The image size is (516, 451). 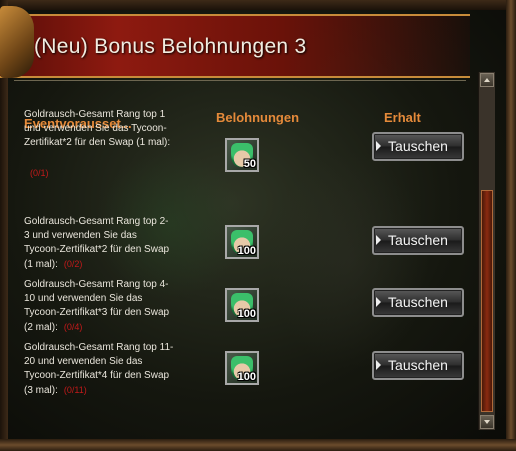 I want to click on frame-border-top, so click(x=258, y=5).